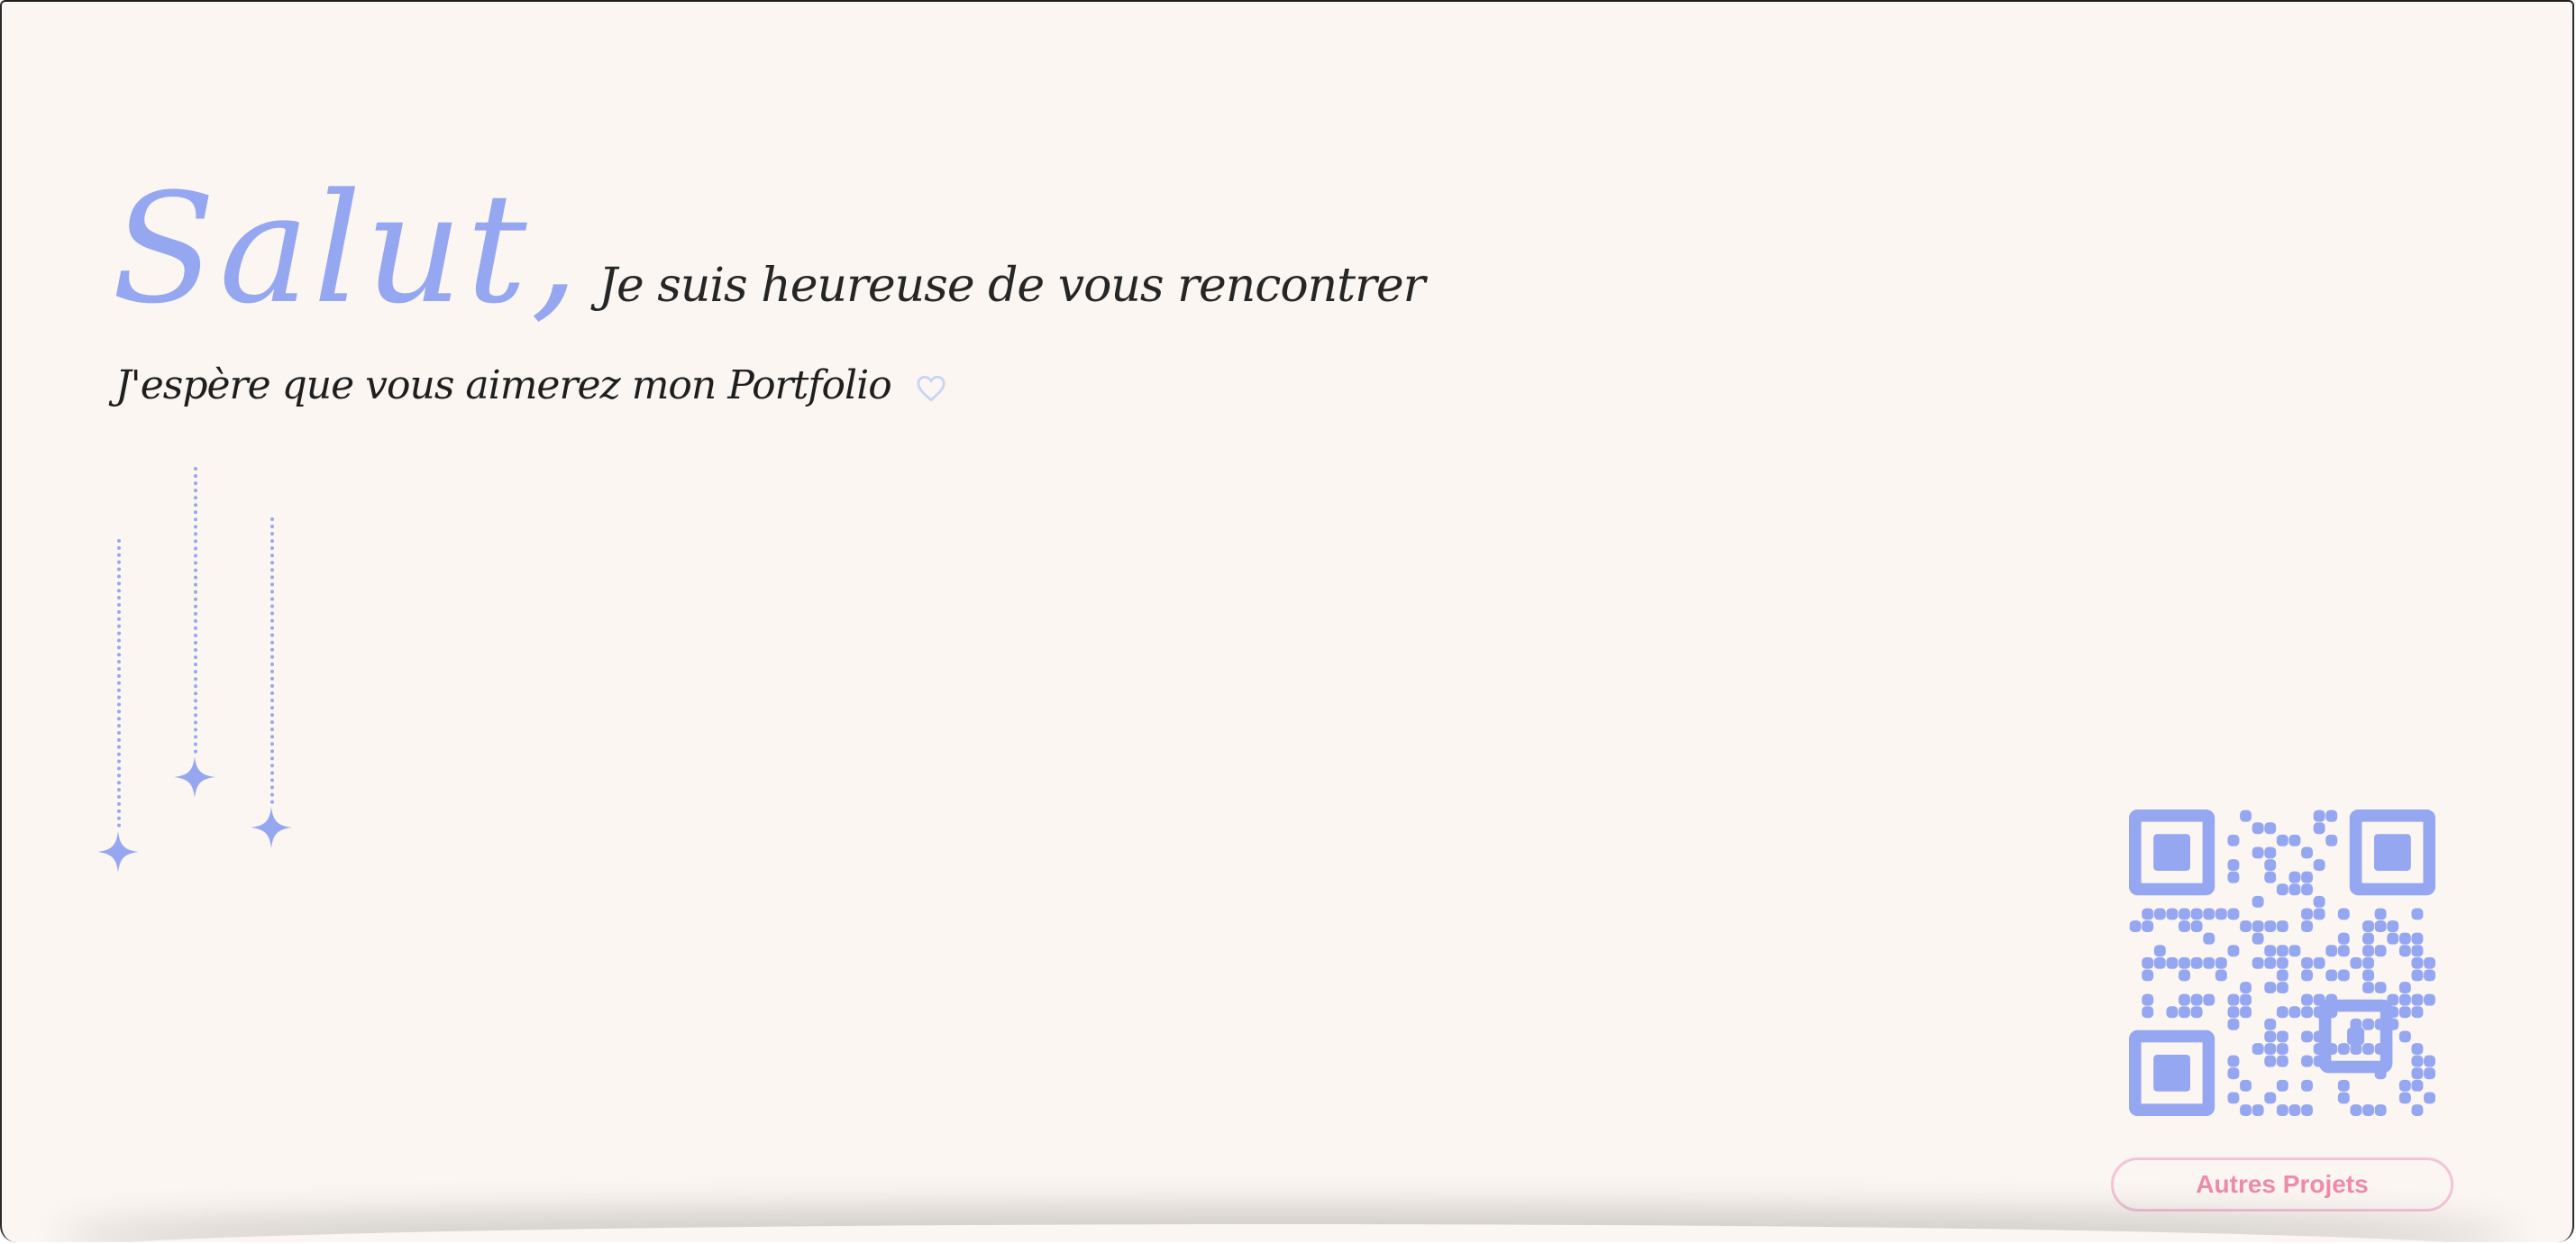 This screenshot has width=2576, height=1244. What do you see at coordinates (2282, 1184) in the screenshot?
I see `autres-projets-button: Autres Projets` at bounding box center [2282, 1184].